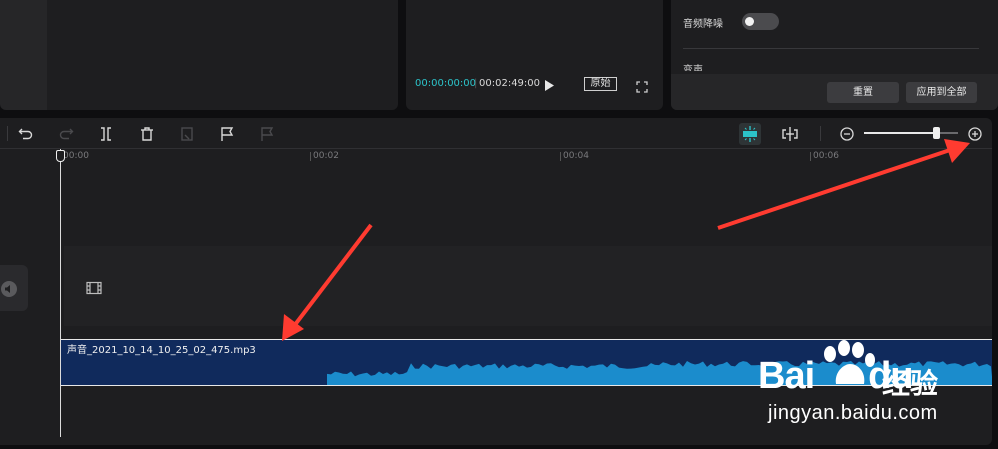 The image size is (998, 449). What do you see at coordinates (60, 156) in the screenshot?
I see `playhead-handle` at bounding box center [60, 156].